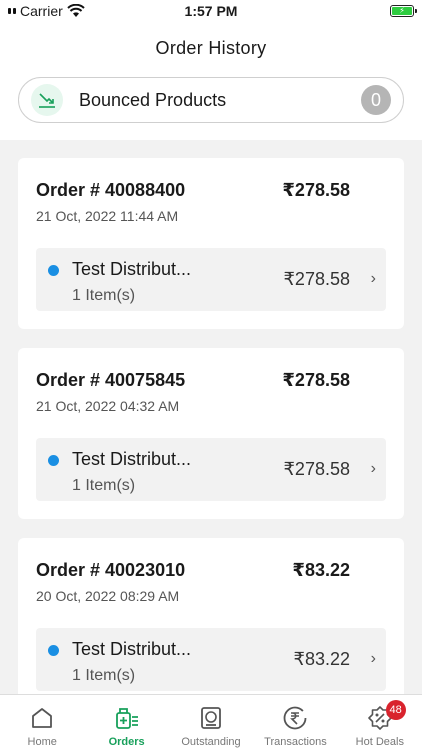  What do you see at coordinates (380, 722) in the screenshot?
I see `tab-hot-deals: Hot Deals 48` at bounding box center [380, 722].